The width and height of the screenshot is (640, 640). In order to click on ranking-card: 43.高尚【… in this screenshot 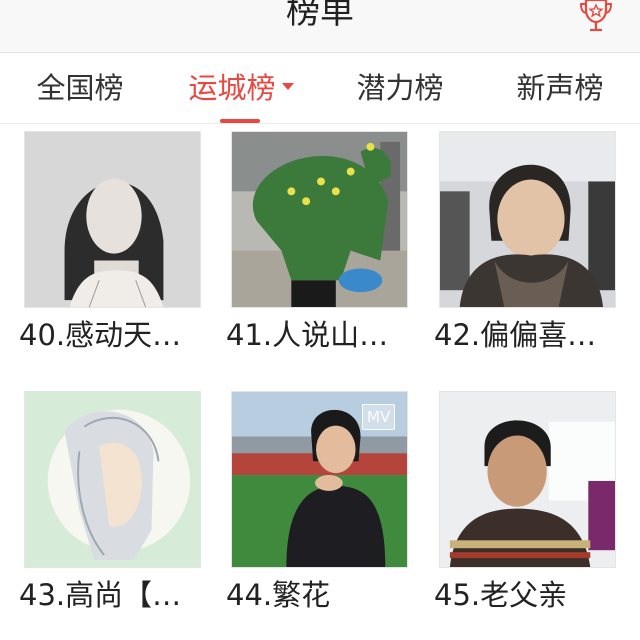, I will do `click(110, 506)`.